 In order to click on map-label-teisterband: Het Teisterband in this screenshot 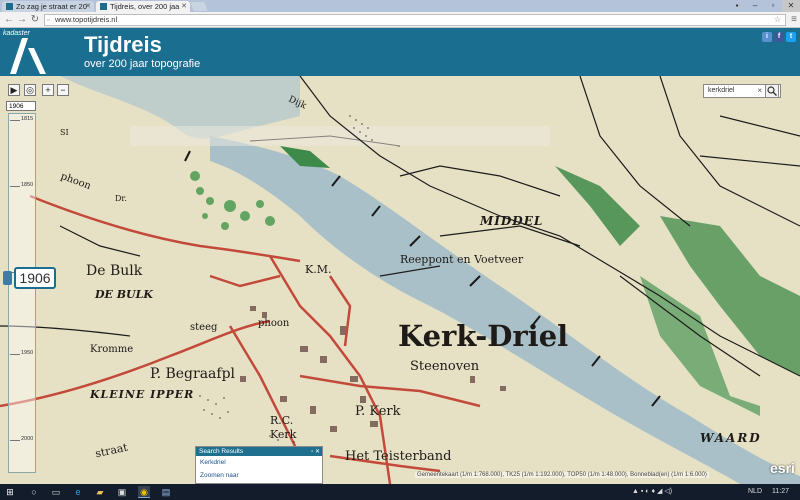, I will do `click(398, 456)`.